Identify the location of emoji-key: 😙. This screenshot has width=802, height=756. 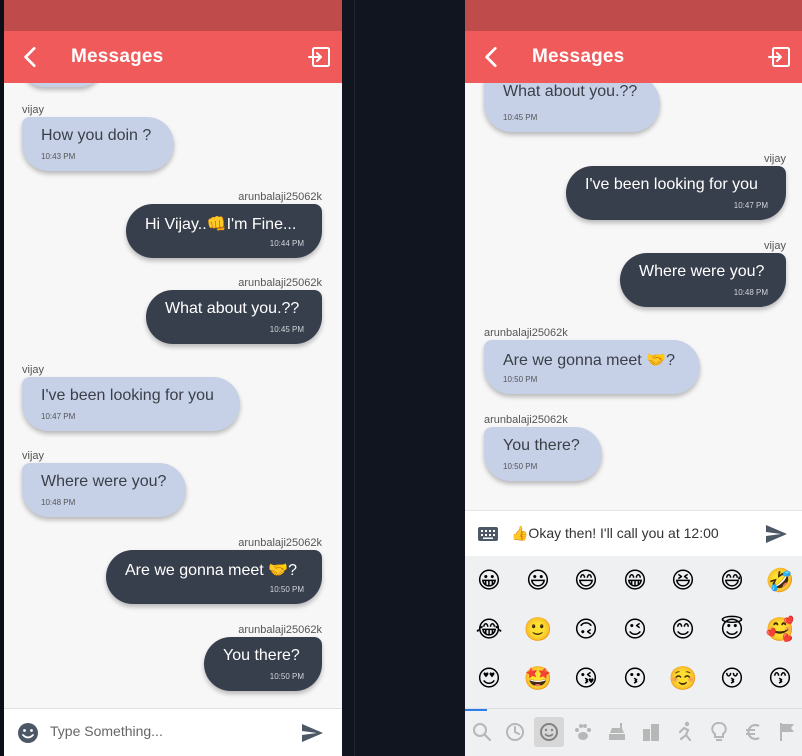
(780, 678).